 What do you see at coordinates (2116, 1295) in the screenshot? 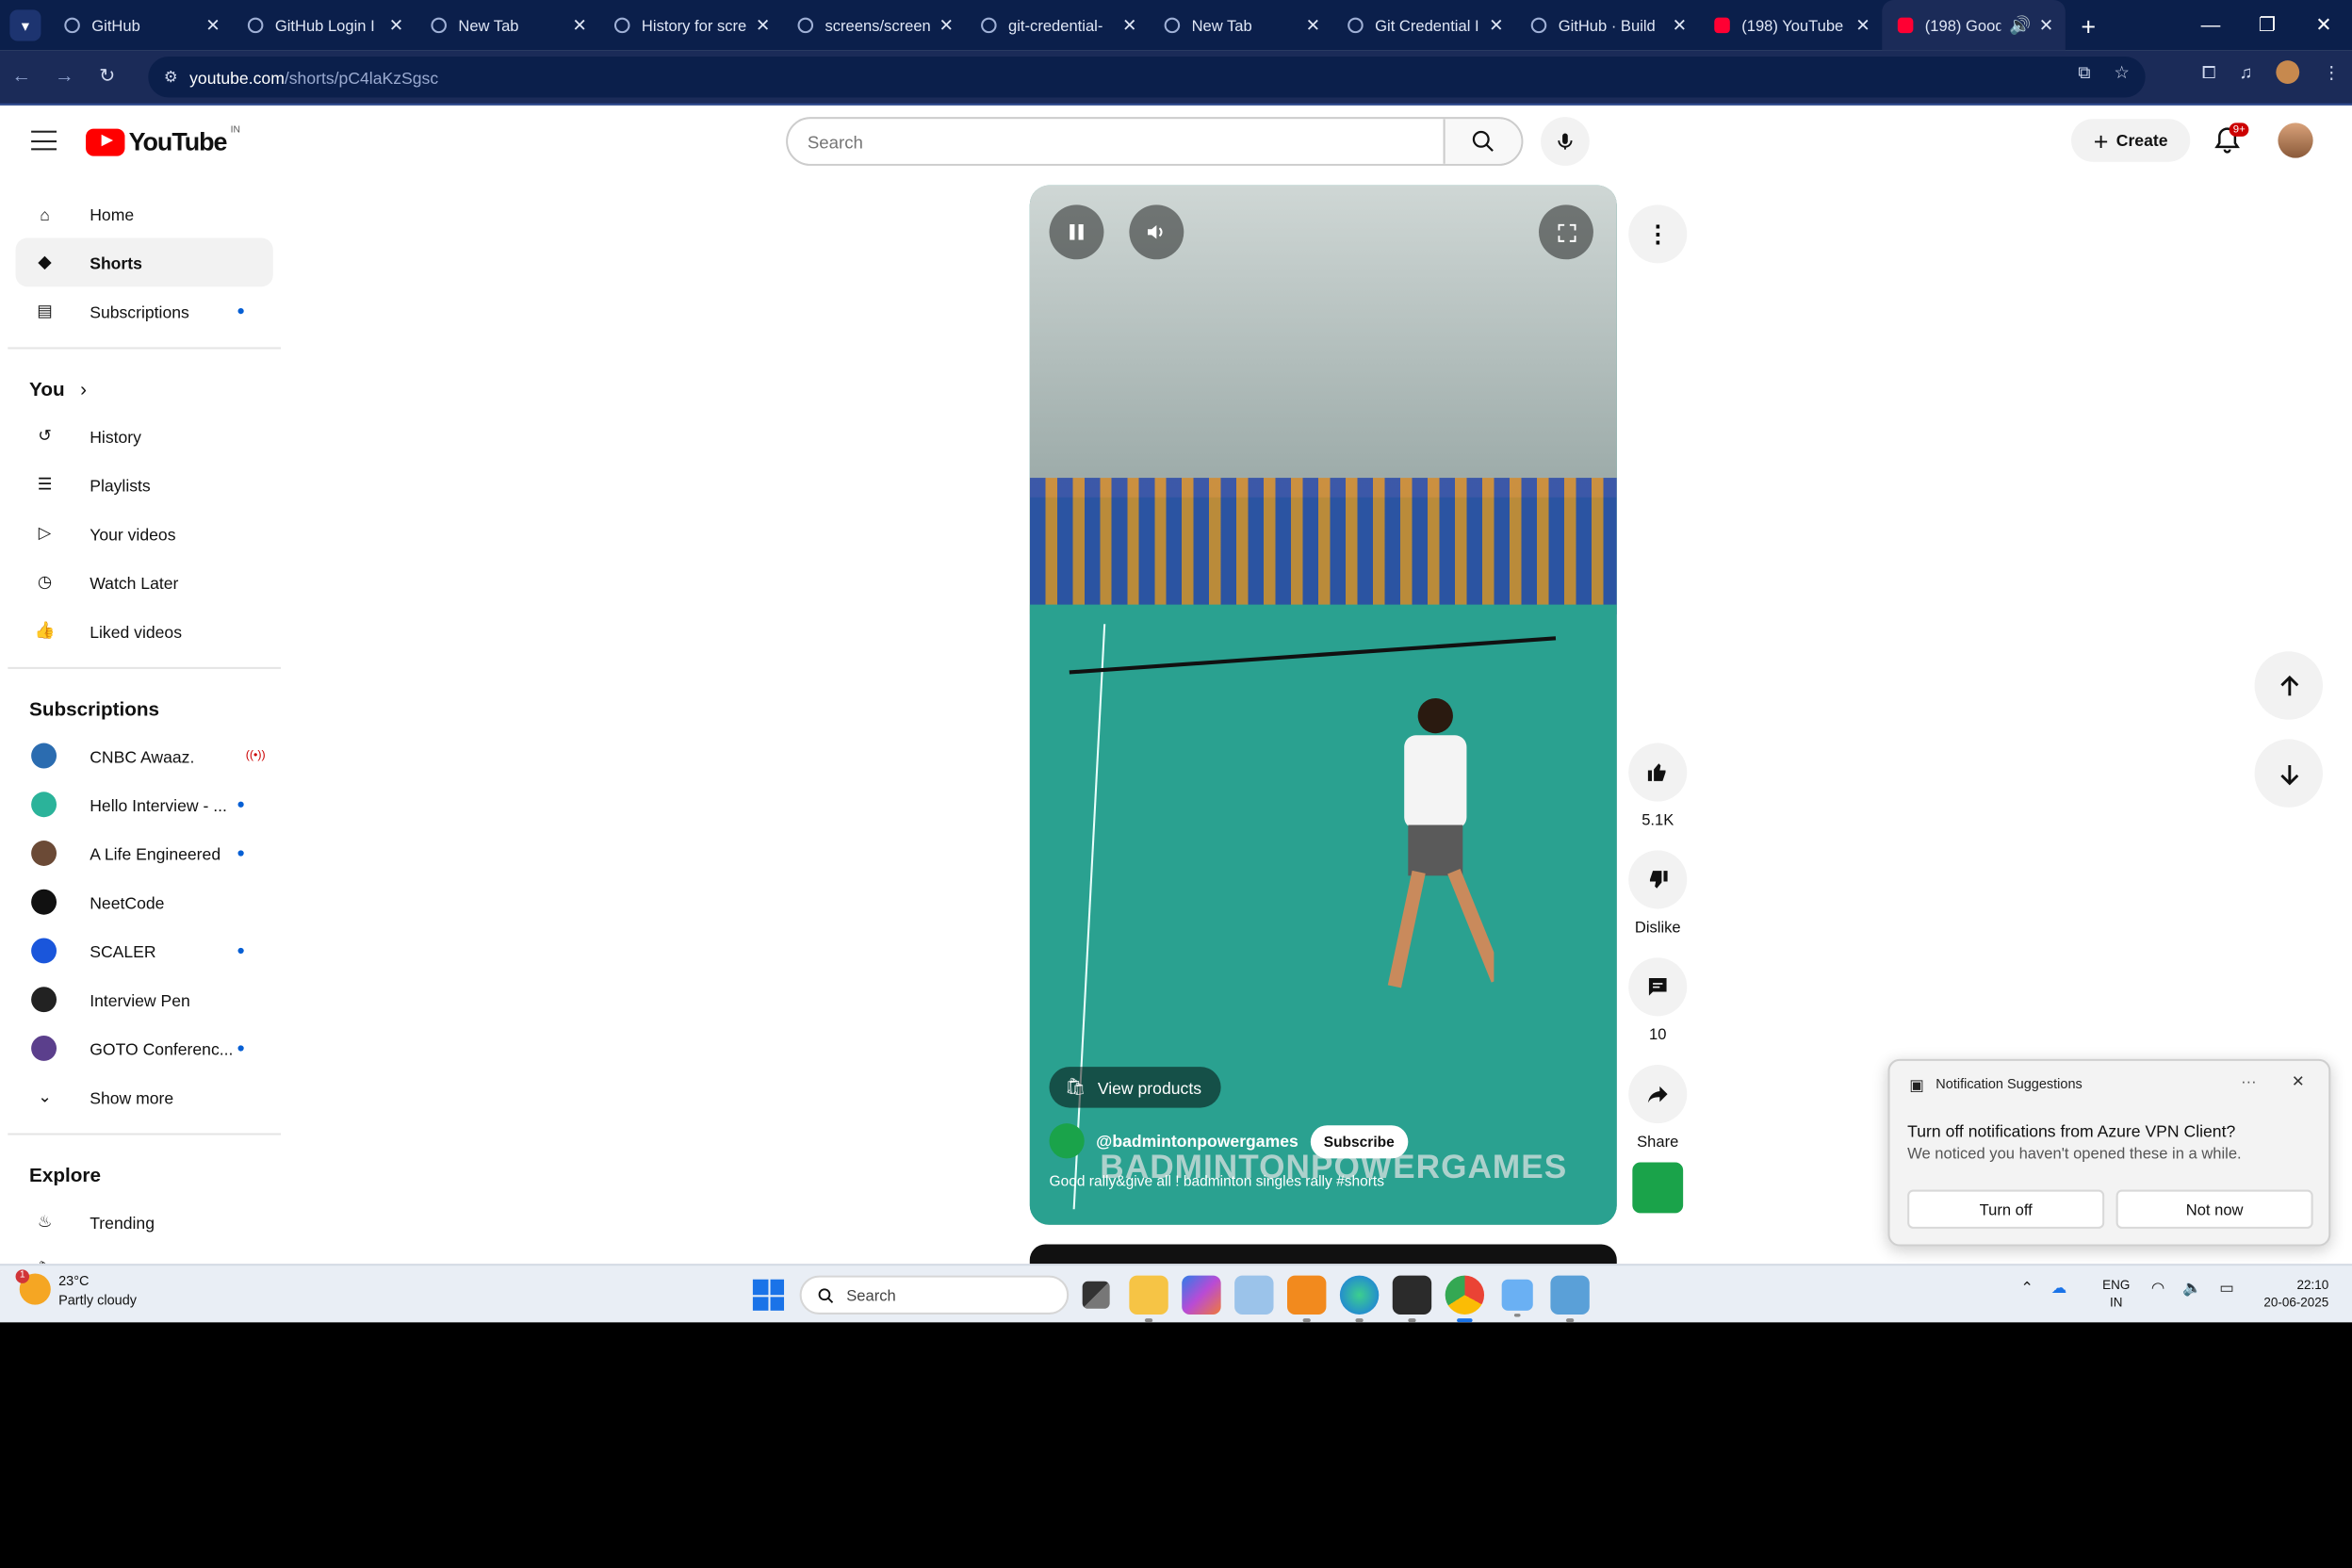
I see `input-language: ENG IN` at bounding box center [2116, 1295].